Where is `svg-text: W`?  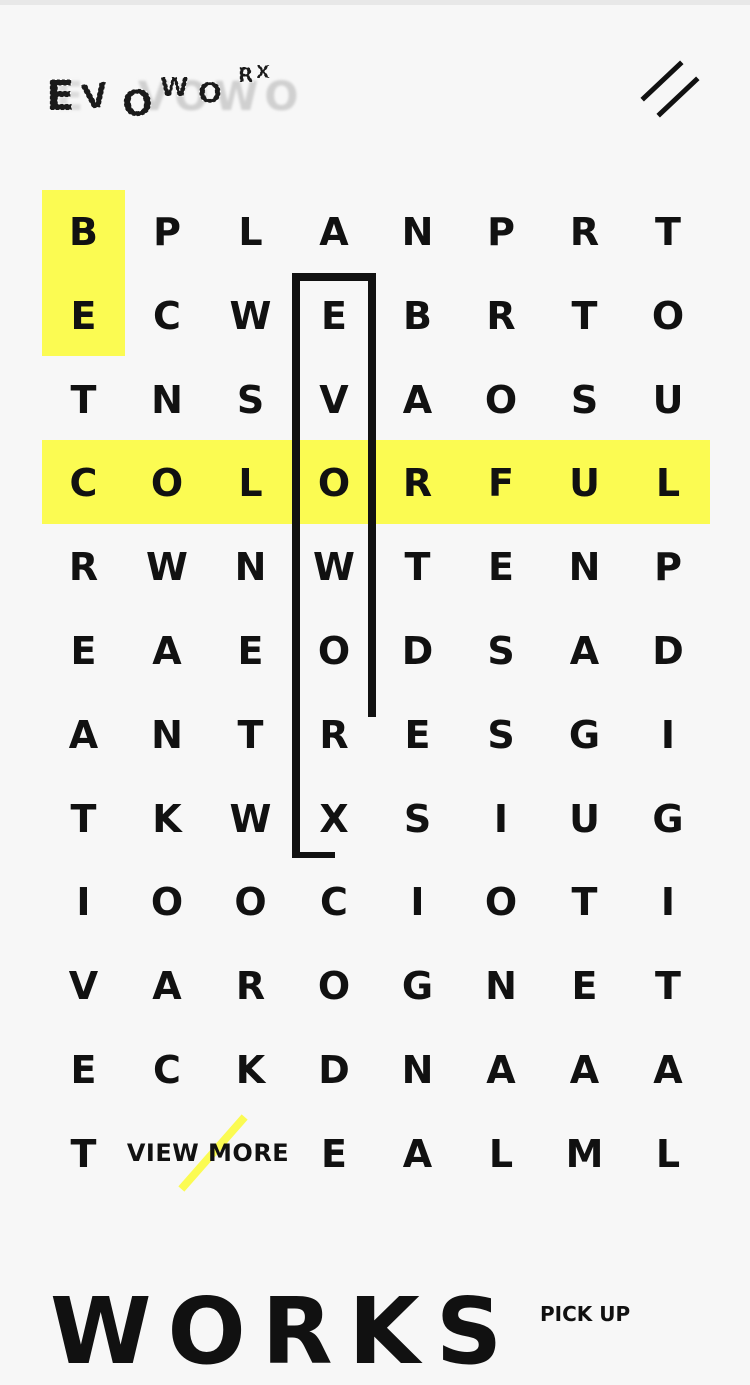 svg-text: W is located at coordinates (174, 88).